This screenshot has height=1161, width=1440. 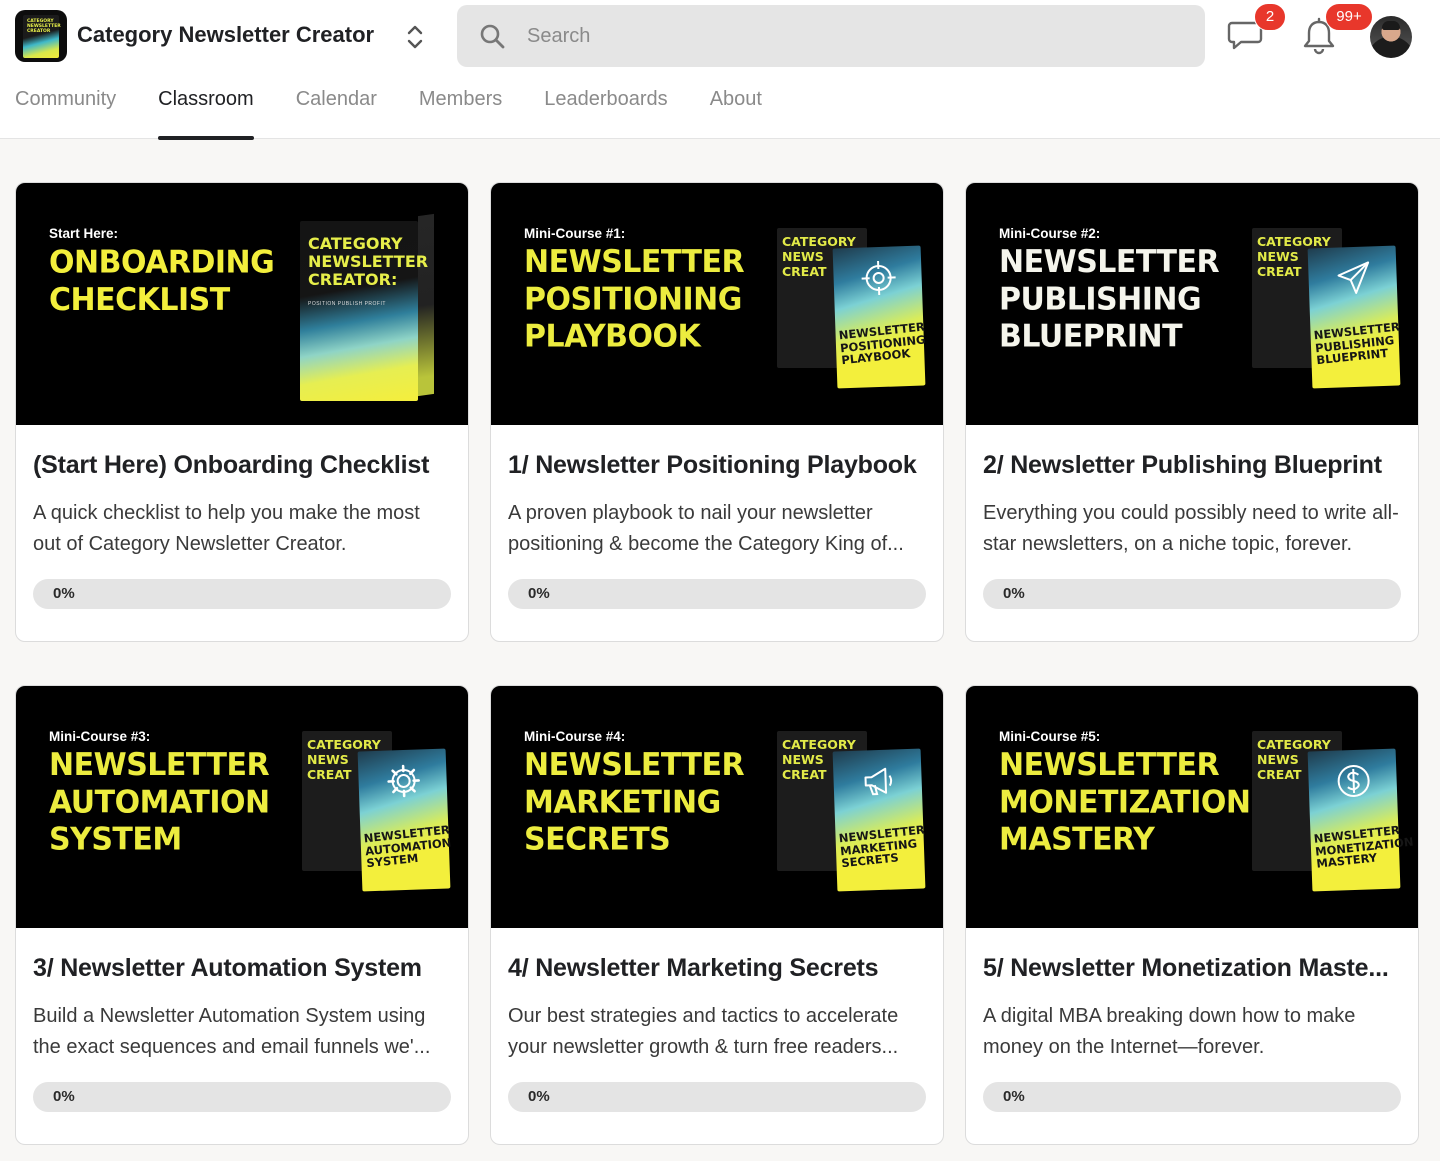 I want to click on box-front-text: NEWSLETTER MARKETING SECRETS, so click(x=882, y=846).